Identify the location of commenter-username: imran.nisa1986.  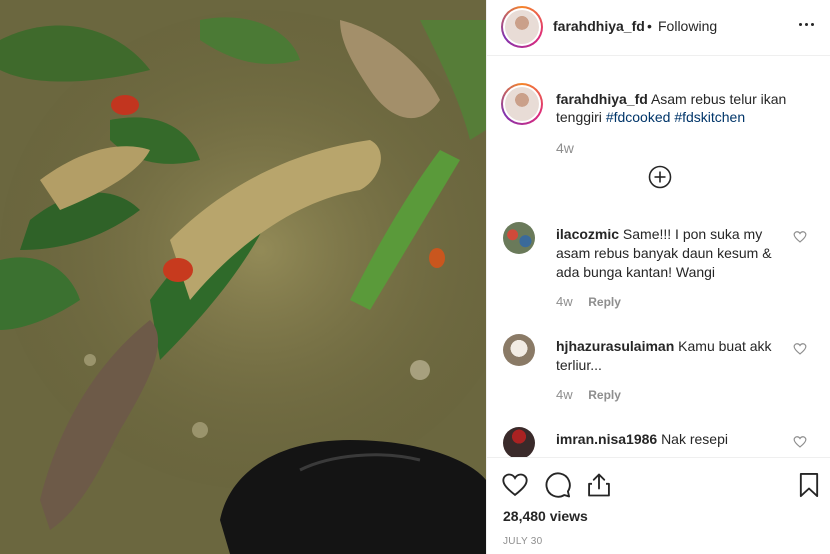
(606, 439).